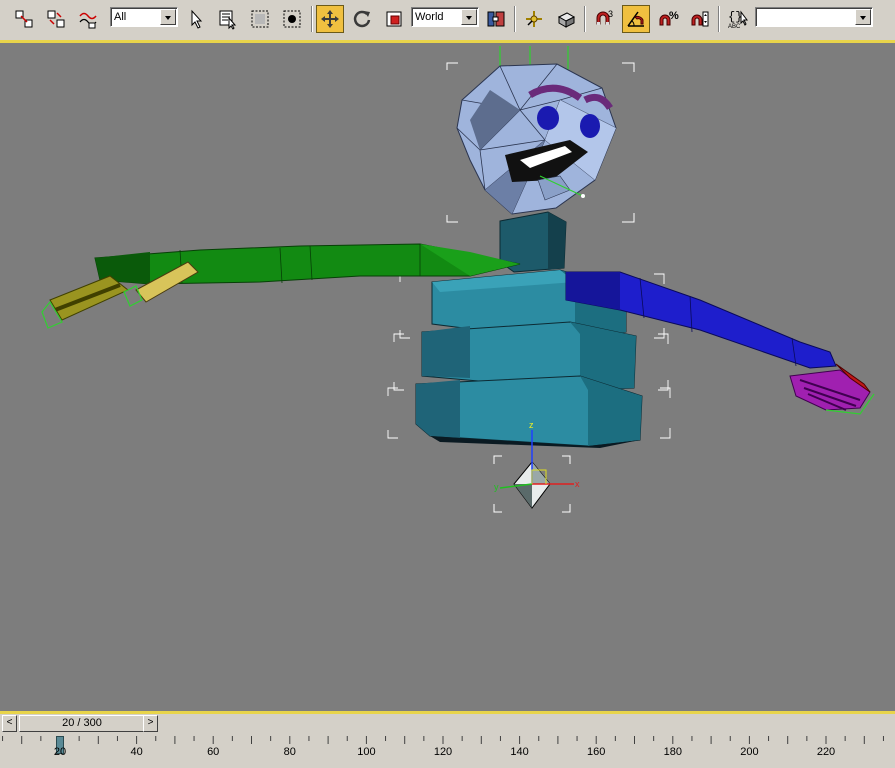  I want to click on frame-counter: 20 / 300, so click(82, 723).